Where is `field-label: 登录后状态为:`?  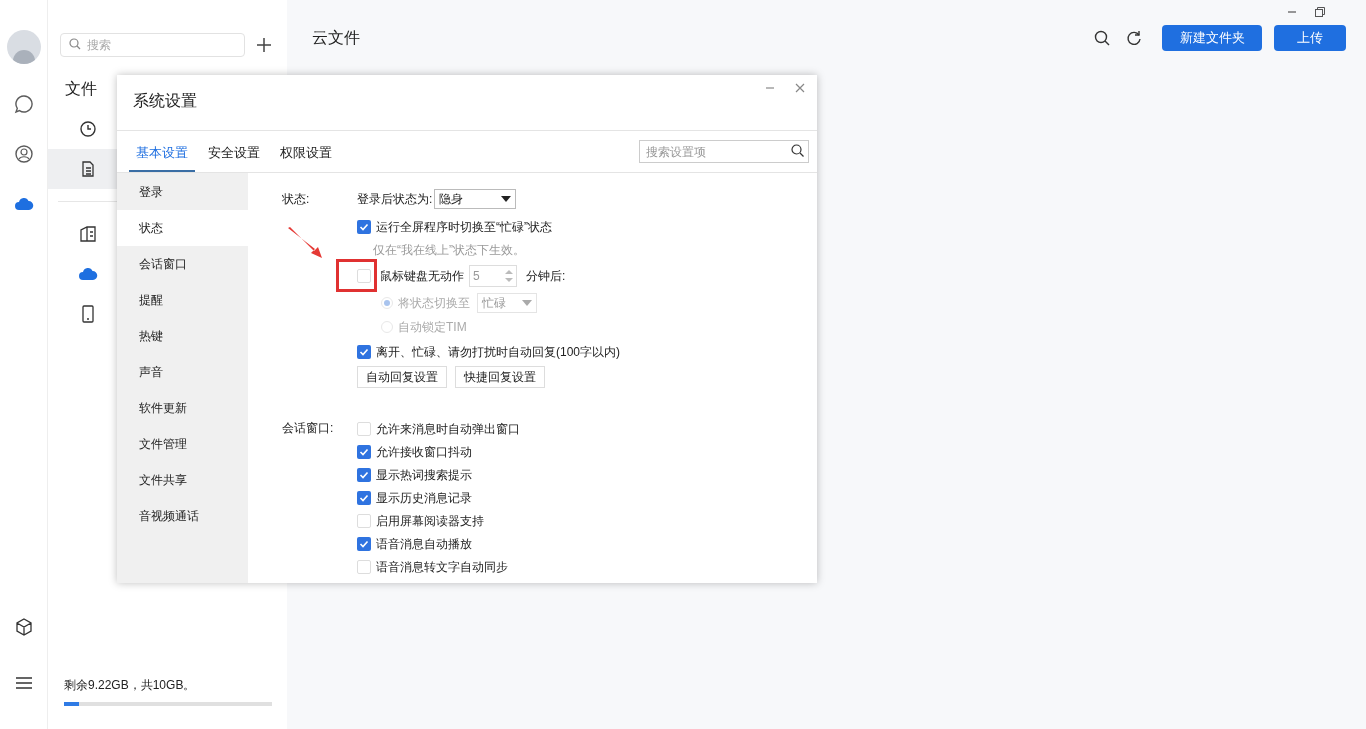 field-label: 登录后状态为: is located at coordinates (395, 199).